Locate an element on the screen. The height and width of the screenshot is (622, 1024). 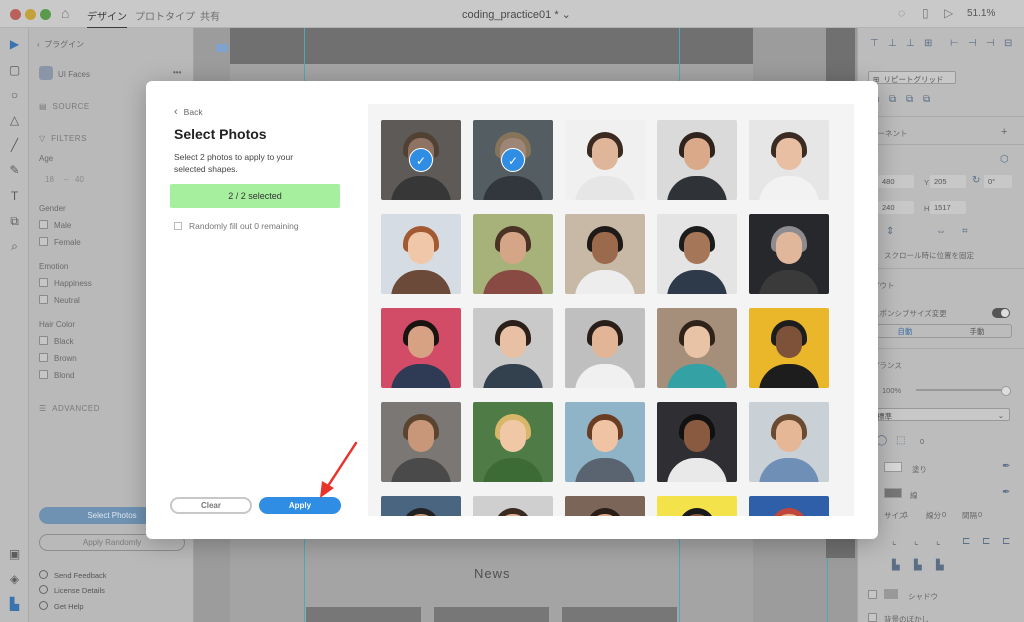
zoom-window-button is located at coordinates (45, 14).